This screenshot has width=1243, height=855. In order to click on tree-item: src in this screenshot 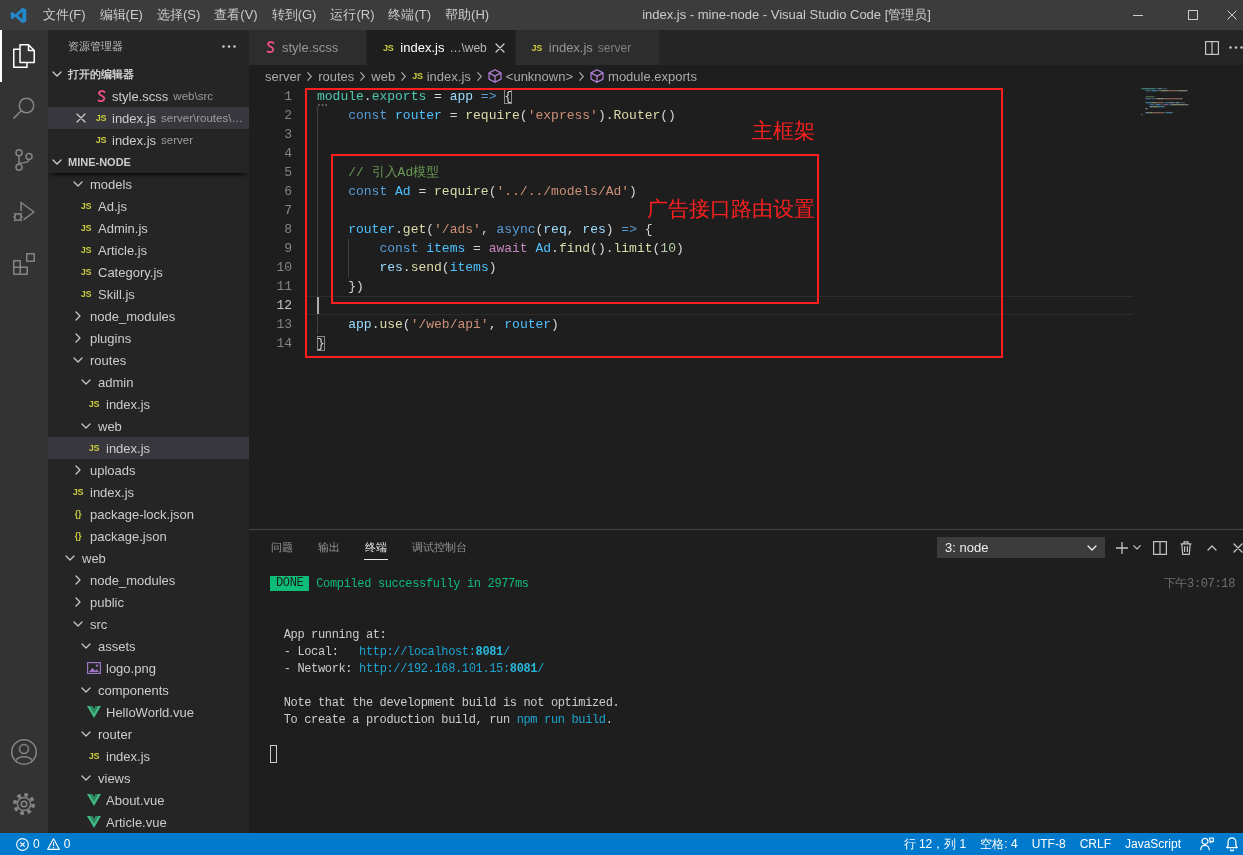, I will do `click(148, 624)`.